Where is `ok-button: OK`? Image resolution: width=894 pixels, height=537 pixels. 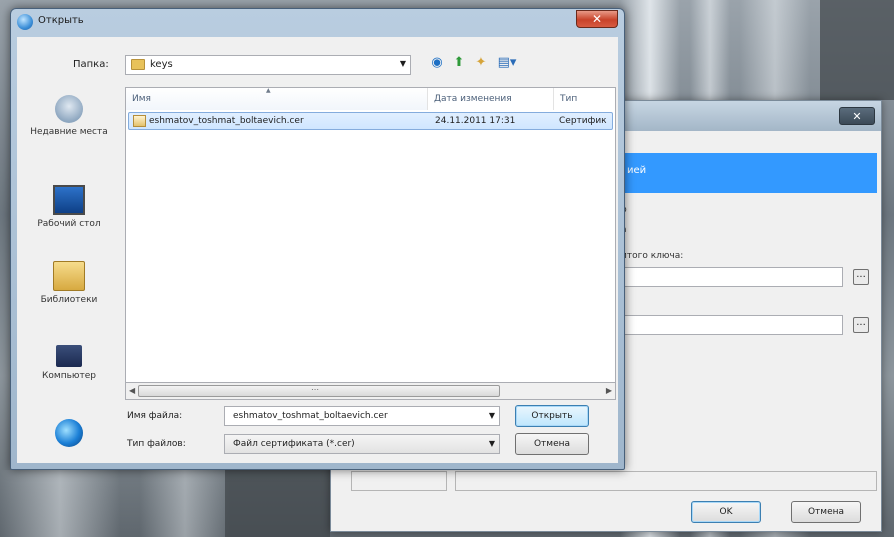 ok-button: OK is located at coordinates (726, 512).